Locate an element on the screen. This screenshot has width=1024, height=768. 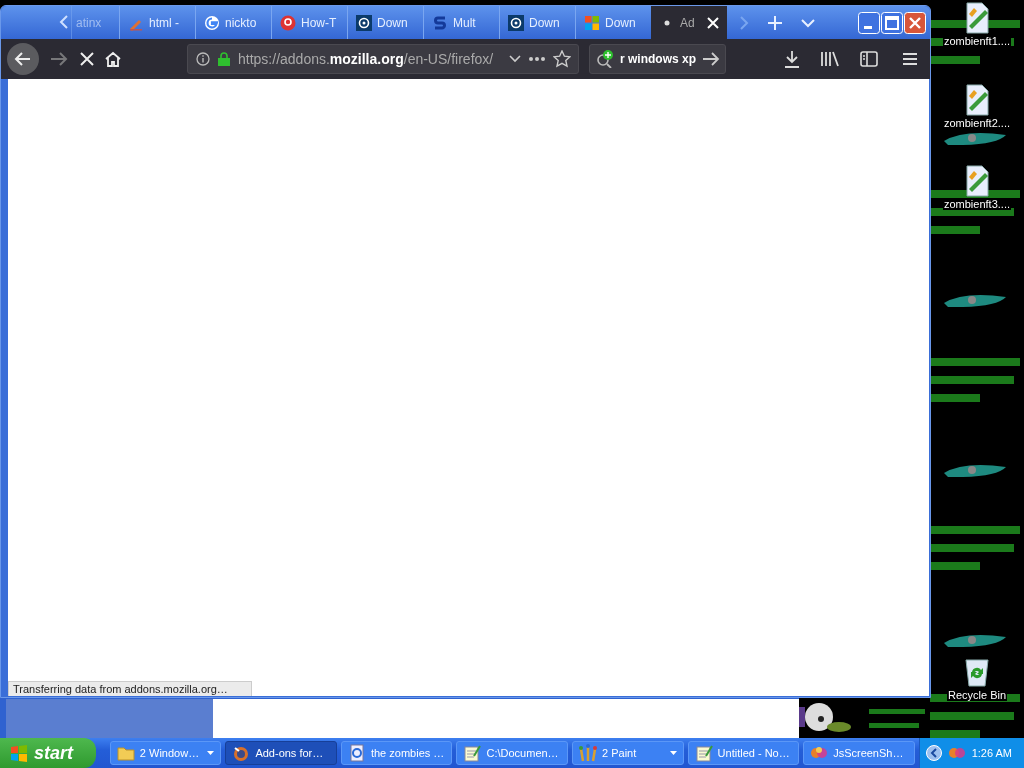
taskbar-button: 2 Paint is located at coordinates (628, 753).